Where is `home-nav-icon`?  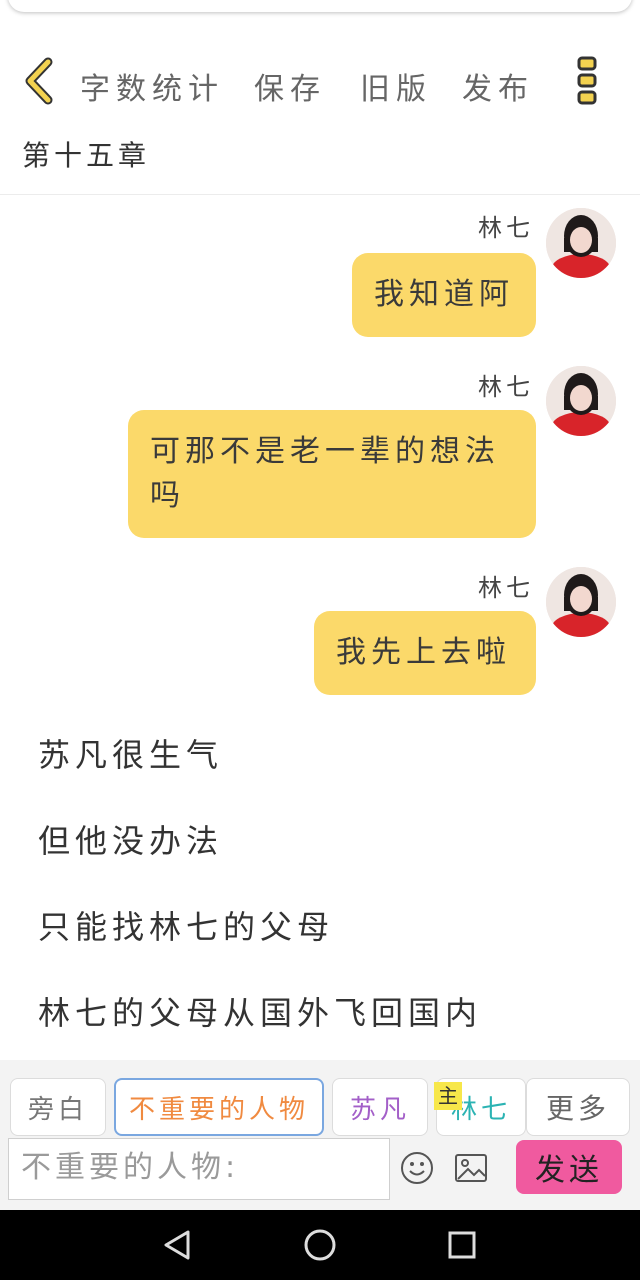 home-nav-icon is located at coordinates (320, 1245).